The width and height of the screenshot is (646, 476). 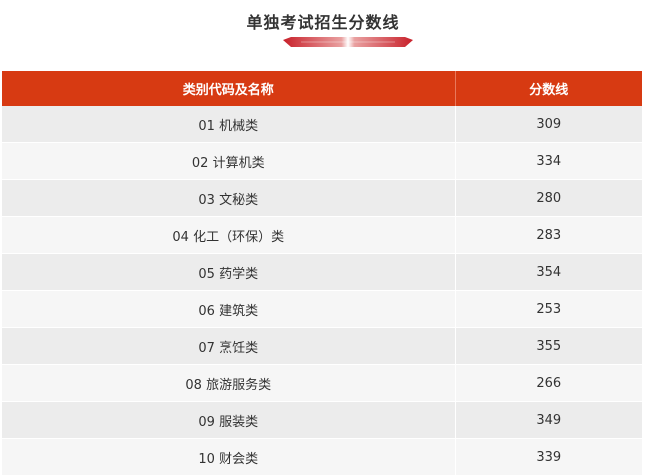 I want to click on table-row: 05 药学类 354, so click(x=322, y=272).